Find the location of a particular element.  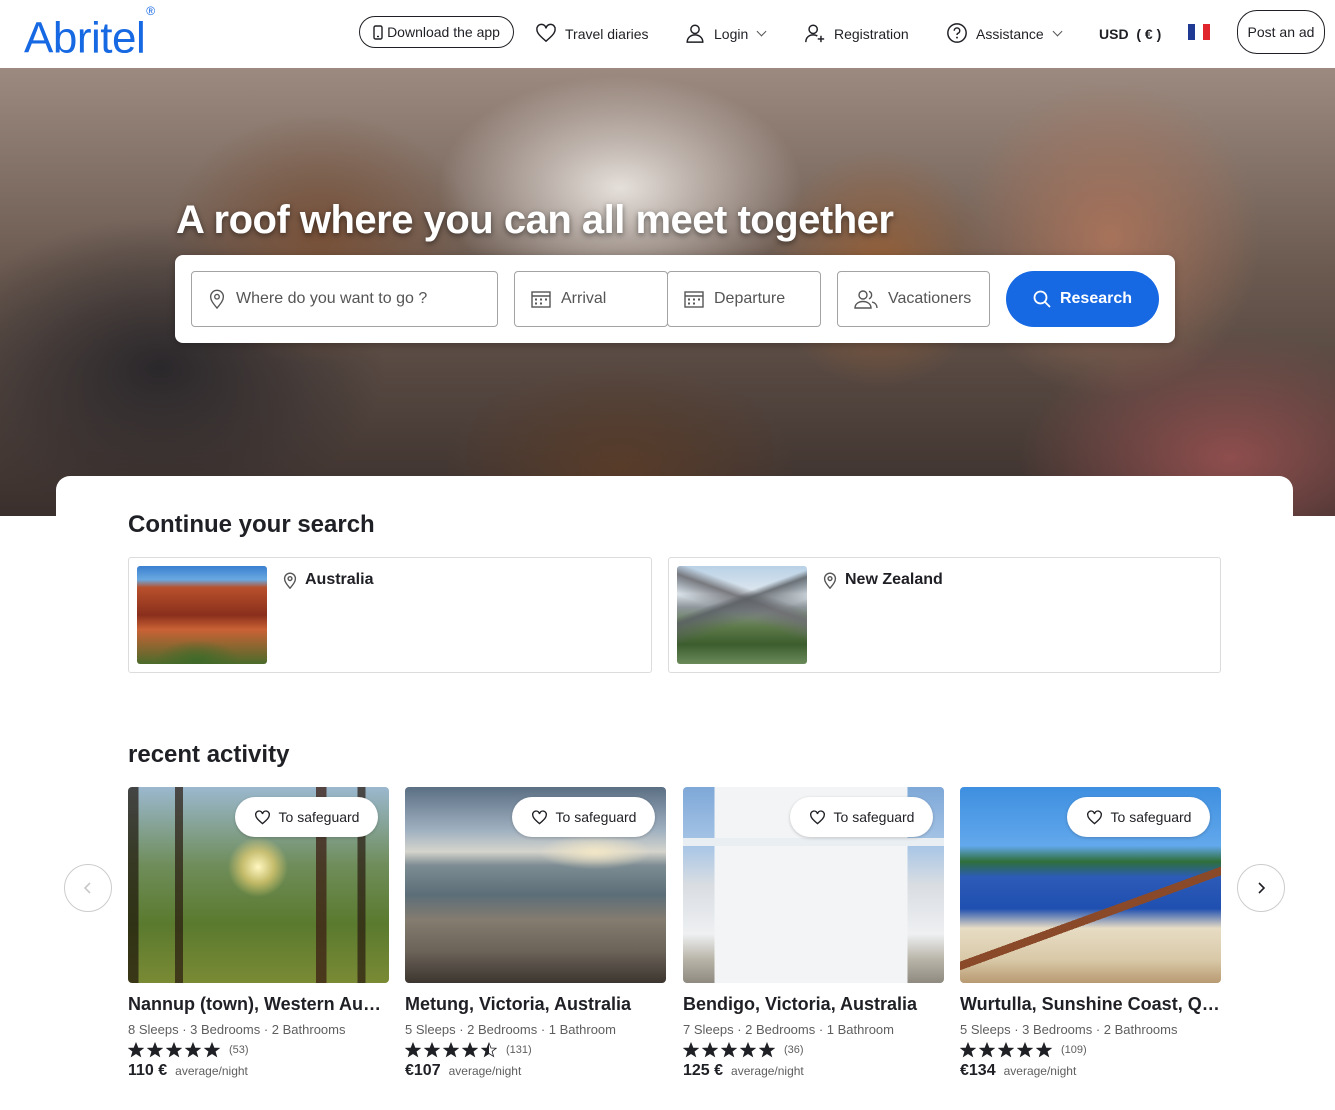

post-ad-label: Post an ad is located at coordinates (1281, 32).